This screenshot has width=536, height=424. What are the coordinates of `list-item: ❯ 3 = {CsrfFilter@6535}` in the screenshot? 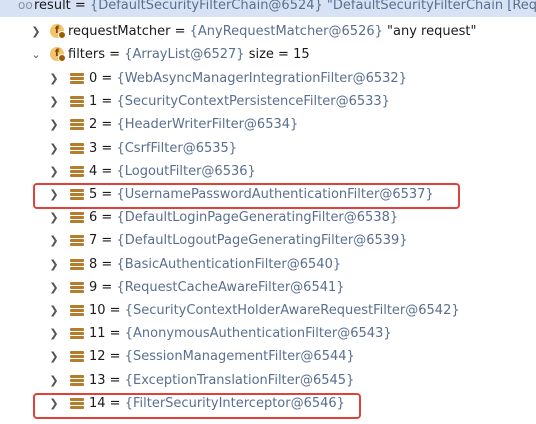 It's located at (268, 148).